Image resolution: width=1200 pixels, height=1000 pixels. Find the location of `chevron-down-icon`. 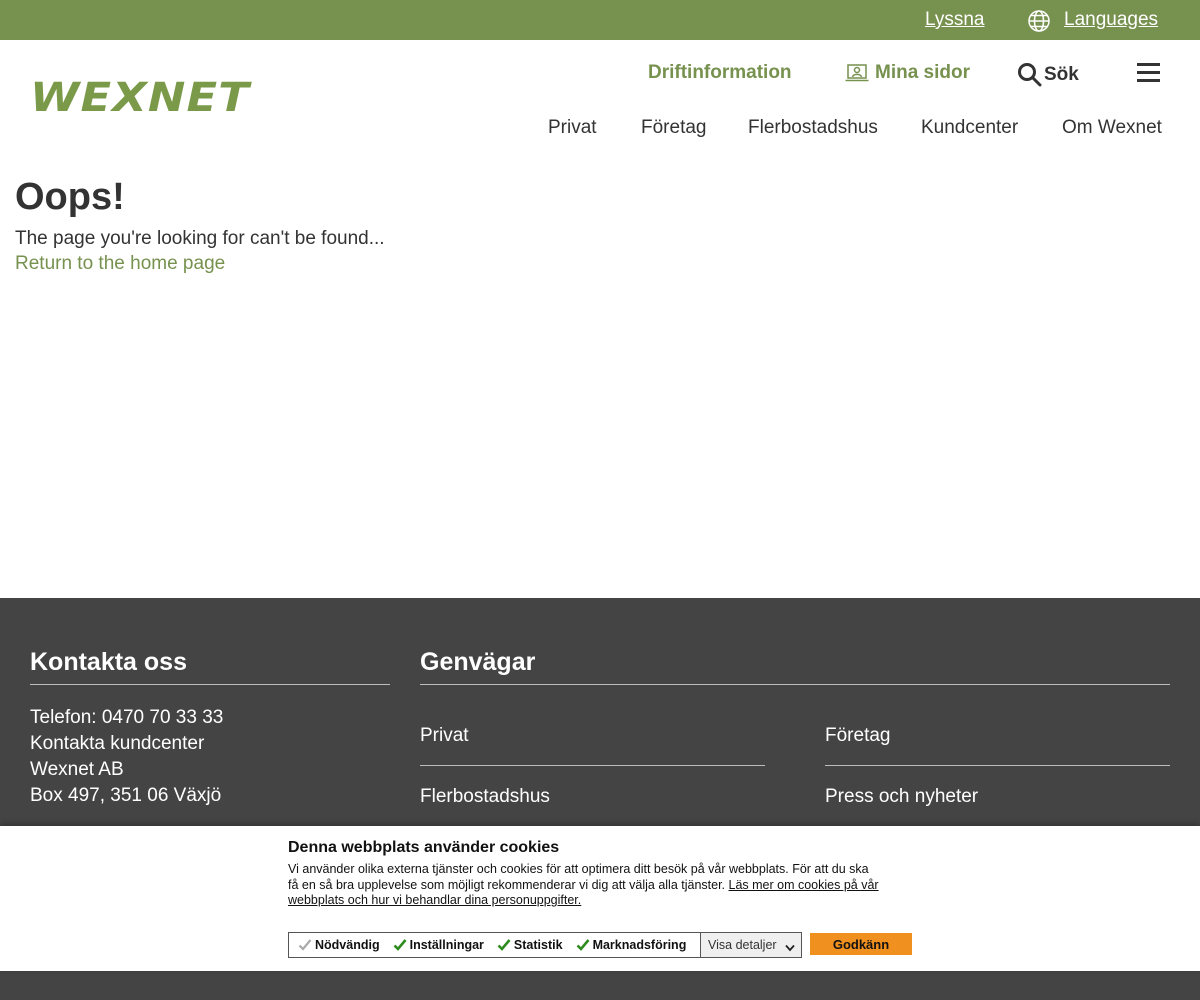

chevron-down-icon is located at coordinates (790, 948).